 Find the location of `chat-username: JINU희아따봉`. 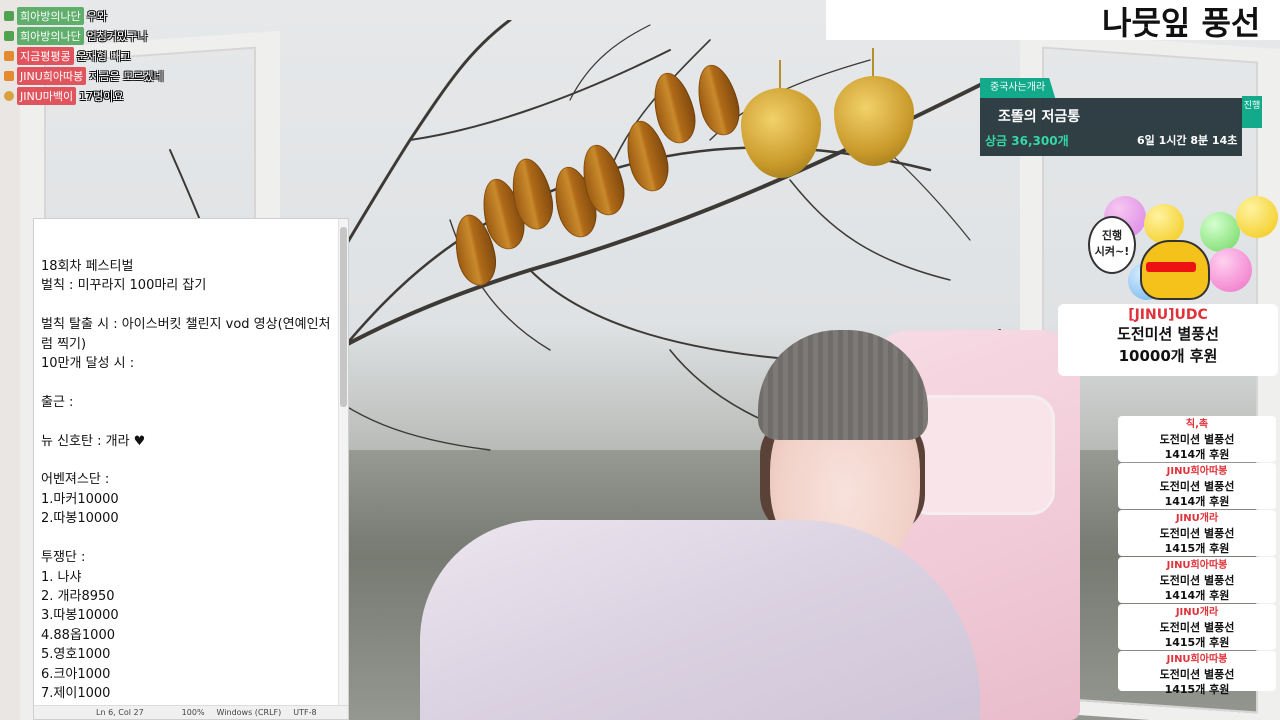

chat-username: JINU희아따봉 is located at coordinates (52, 76).